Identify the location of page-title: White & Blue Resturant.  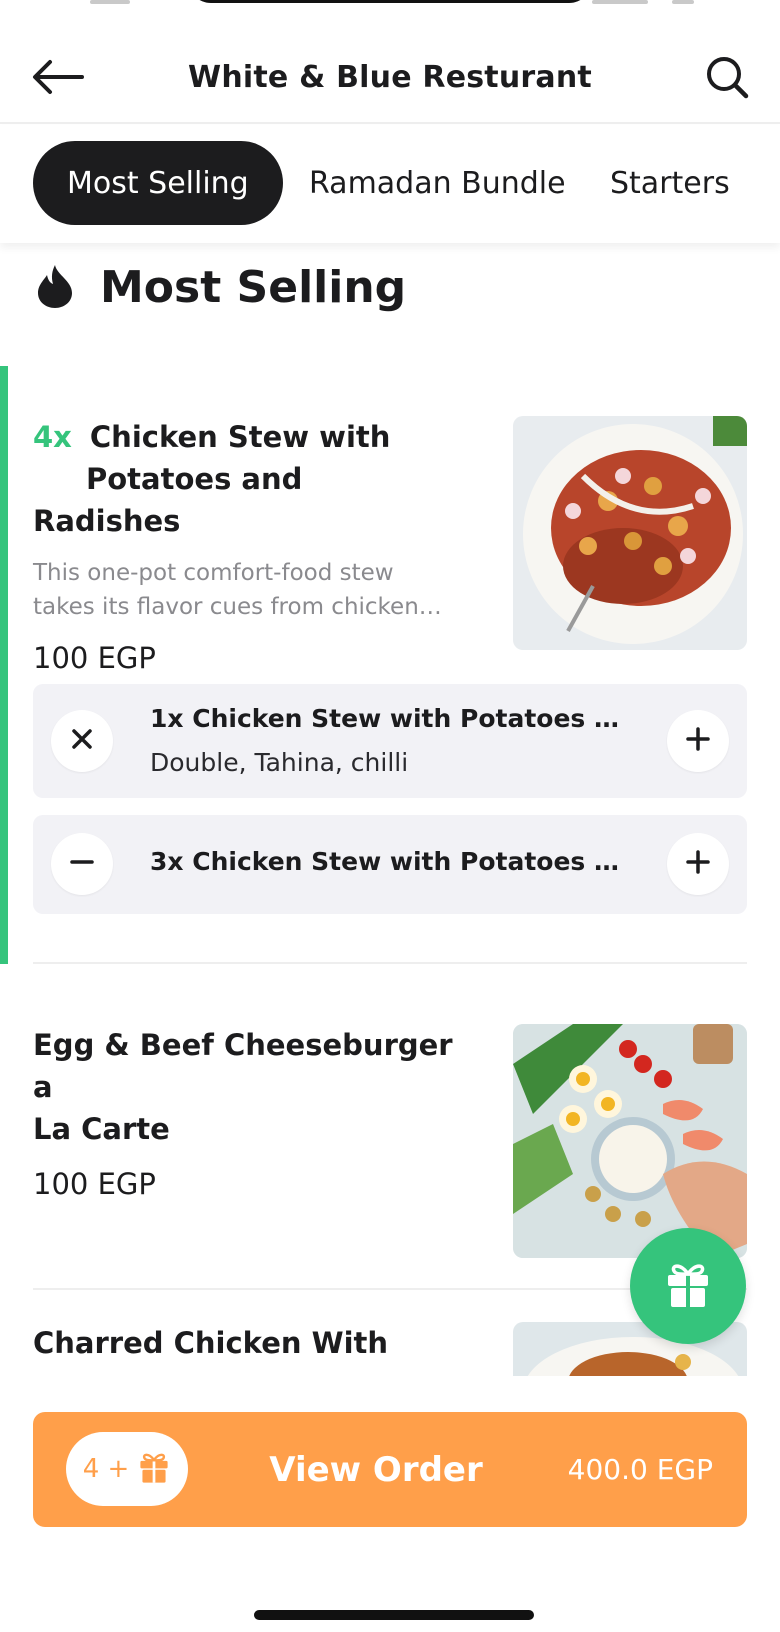
(390, 77).